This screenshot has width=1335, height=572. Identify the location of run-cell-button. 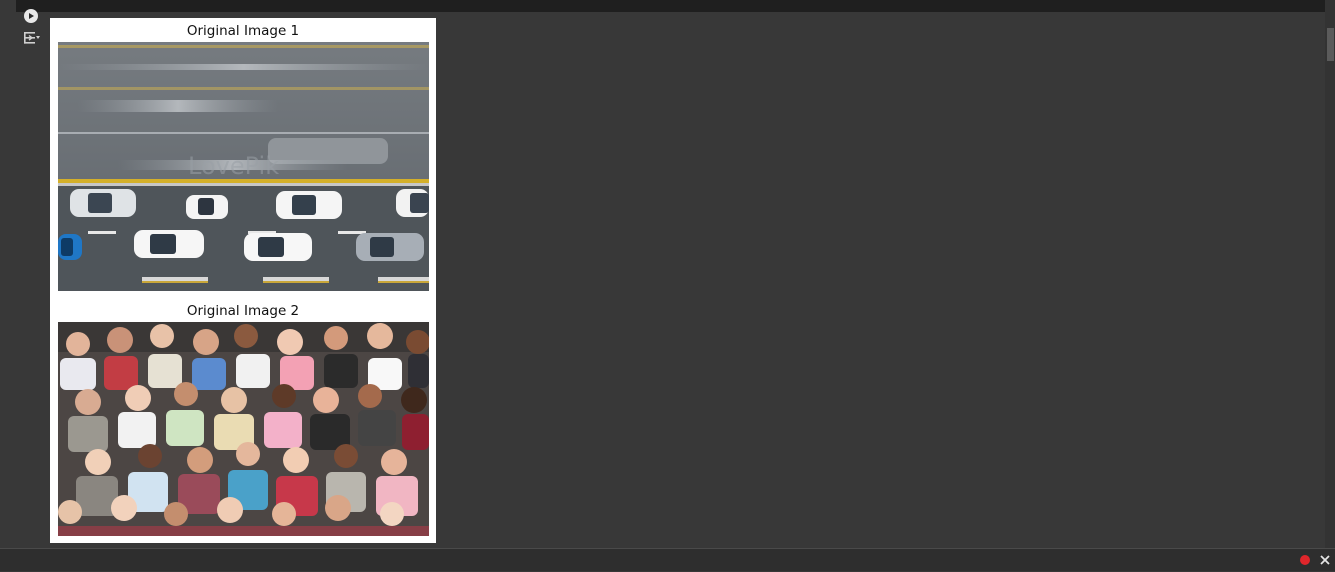
(31, 16).